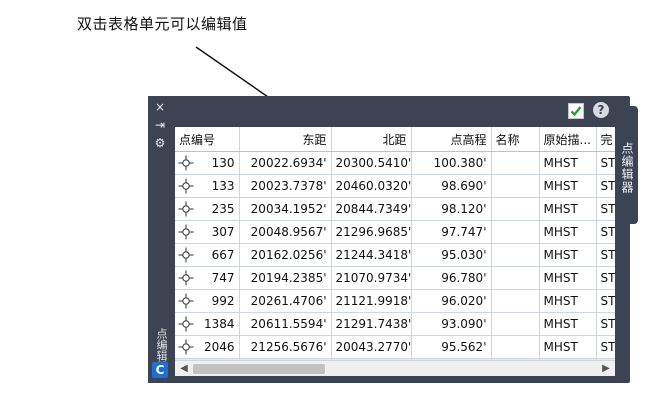 This screenshot has height=399, width=661. I want to click on accept-check-button, so click(576, 111).